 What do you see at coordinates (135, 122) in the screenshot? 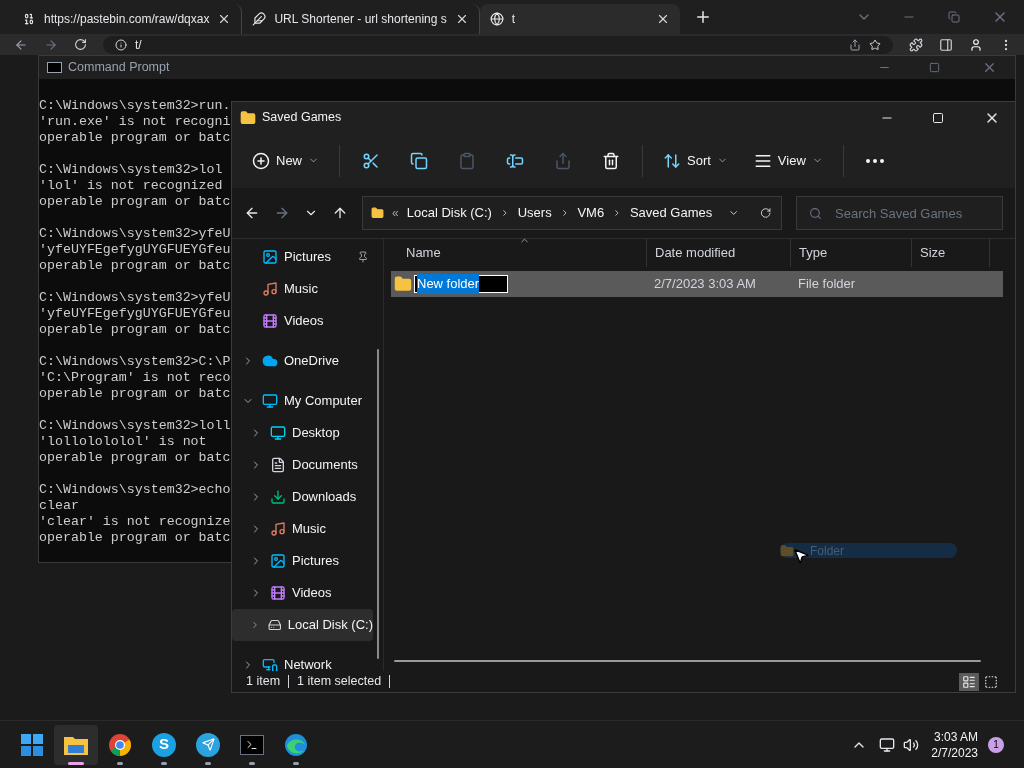
I see `terminal-line: 'run.exe' is not recogni` at bounding box center [135, 122].